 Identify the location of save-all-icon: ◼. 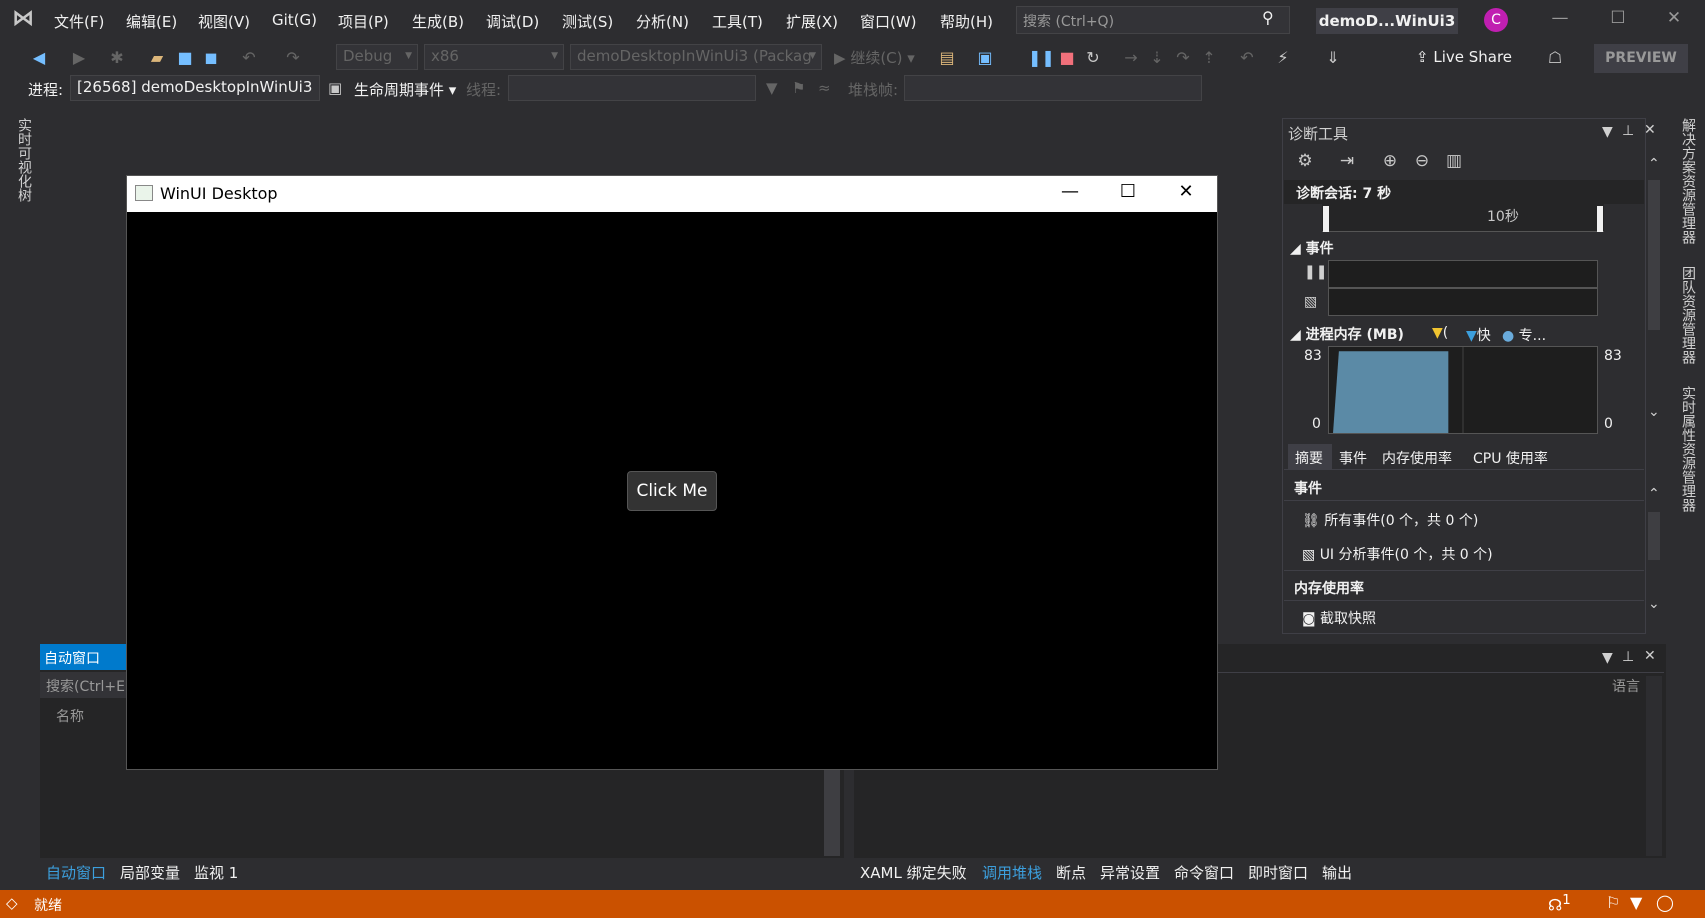
(211, 58).